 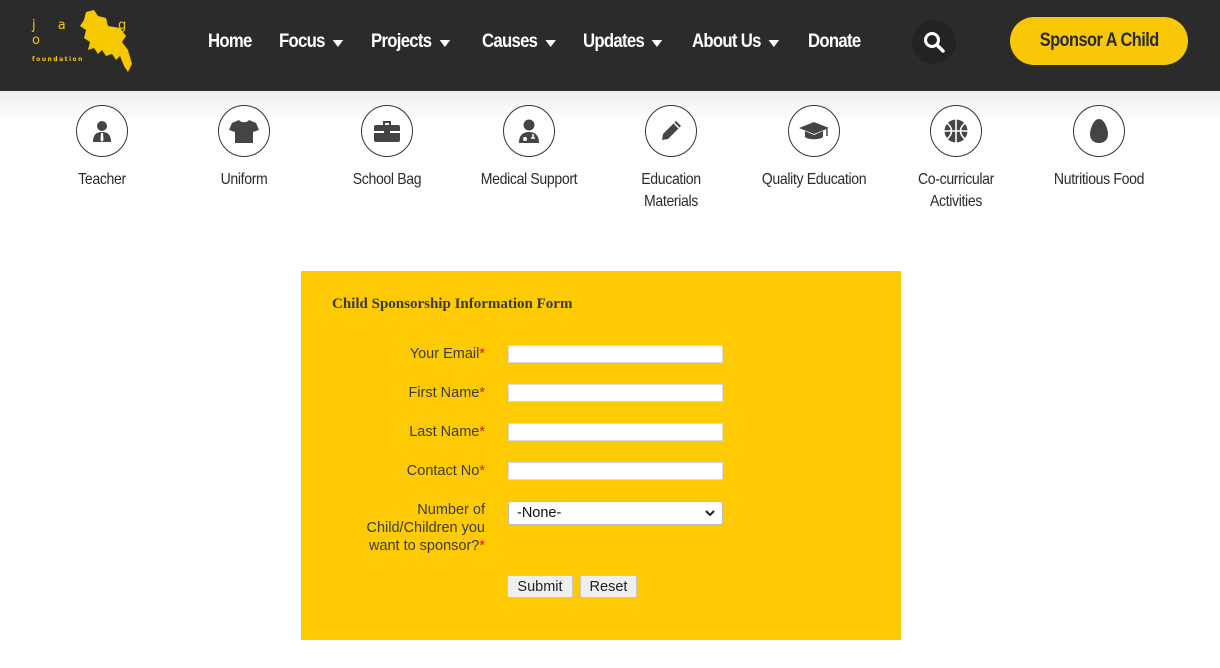 I want to click on pencil-icon, so click(x=671, y=131).